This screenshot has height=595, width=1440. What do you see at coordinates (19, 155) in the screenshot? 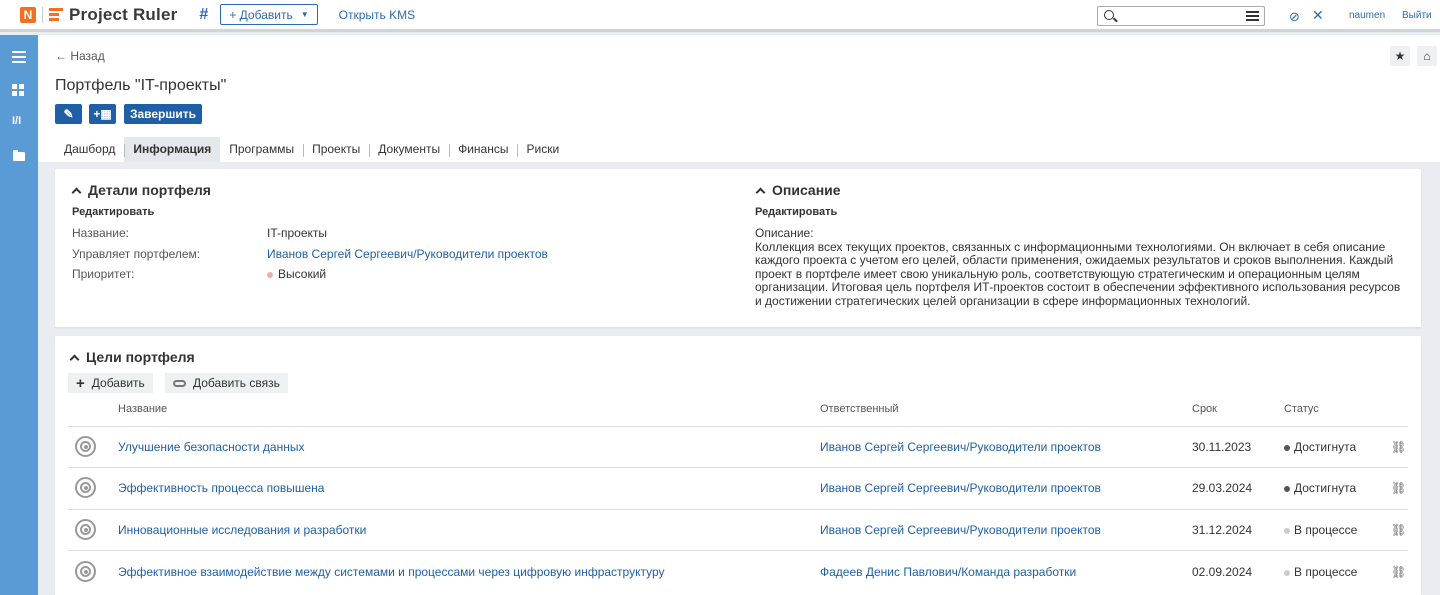
I see `folder-icon` at bounding box center [19, 155].